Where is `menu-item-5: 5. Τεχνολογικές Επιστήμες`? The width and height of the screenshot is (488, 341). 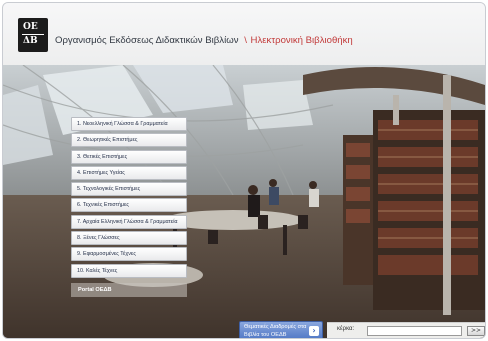
menu-item-5: 5. Τεχνολογικές Επιστήμες is located at coordinates (129, 189).